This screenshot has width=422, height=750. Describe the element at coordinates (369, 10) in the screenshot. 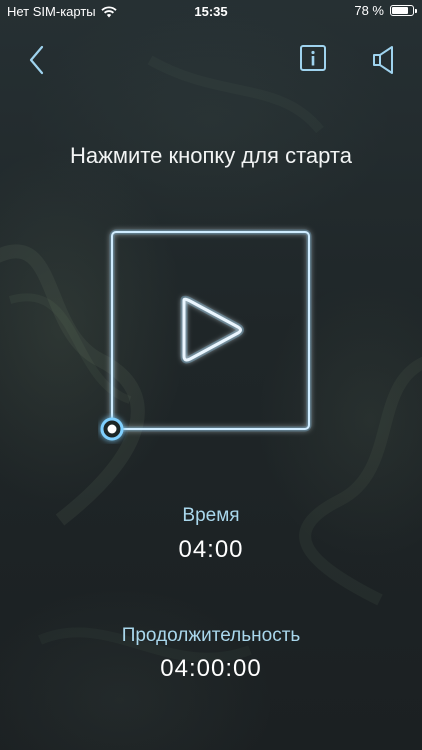

I see `battery-text: 78 %` at that location.